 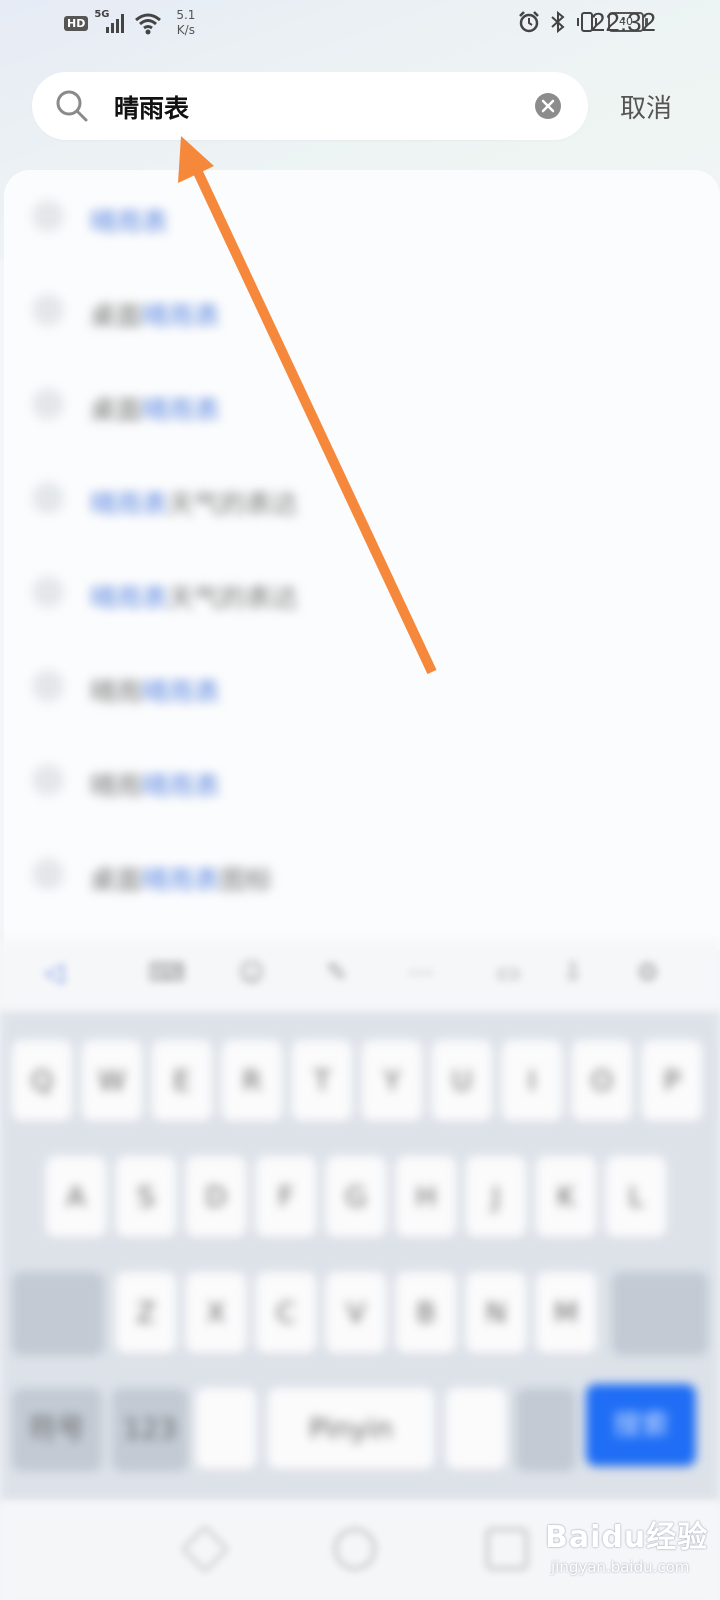 What do you see at coordinates (627, 1537) in the screenshot?
I see `watermark-brand: Baidu经验` at bounding box center [627, 1537].